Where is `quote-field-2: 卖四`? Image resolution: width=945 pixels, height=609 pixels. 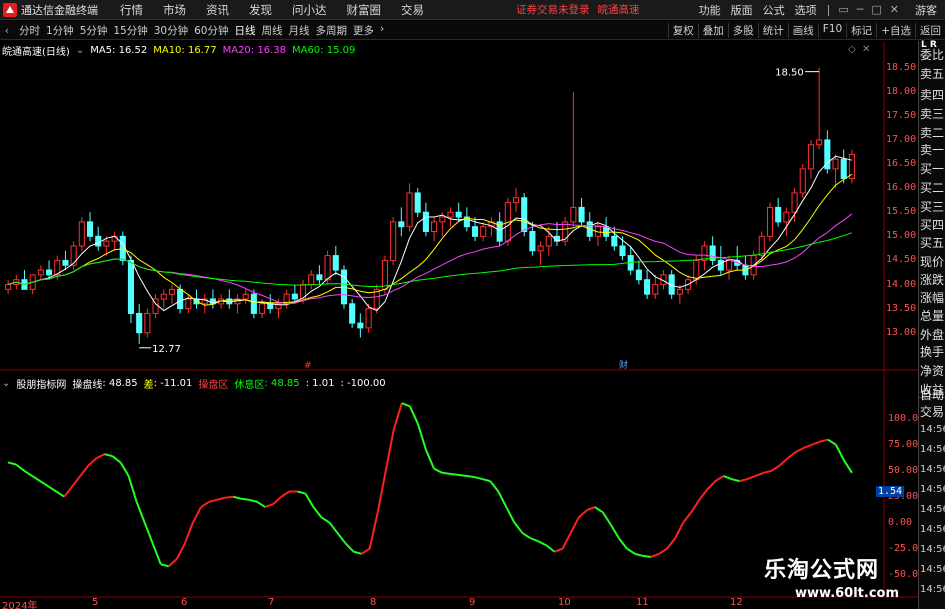 quote-field-2: 卖四 is located at coordinates (932, 94).